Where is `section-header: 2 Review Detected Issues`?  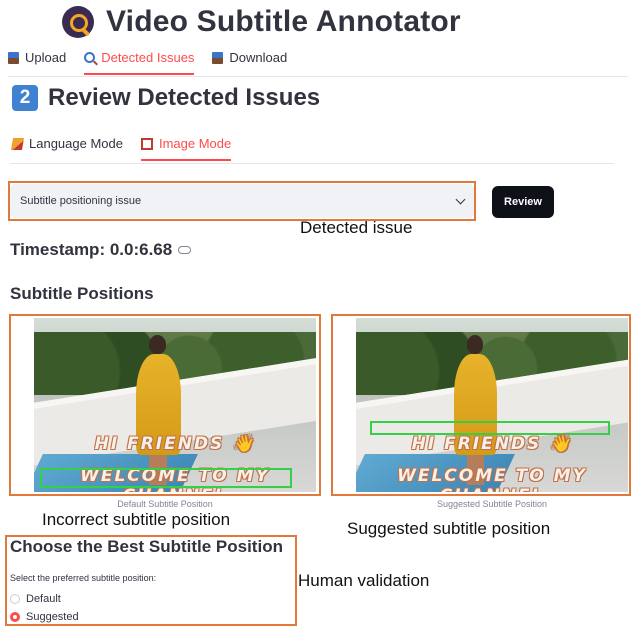
section-header: 2 Review Detected Issues is located at coordinates (166, 98).